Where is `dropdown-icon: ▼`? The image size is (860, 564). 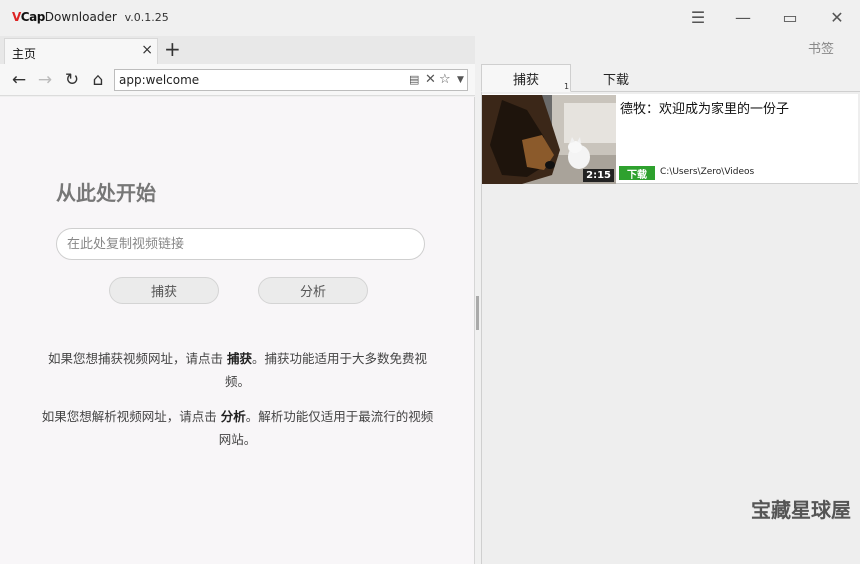
dropdown-icon: ▼ is located at coordinates (460, 80).